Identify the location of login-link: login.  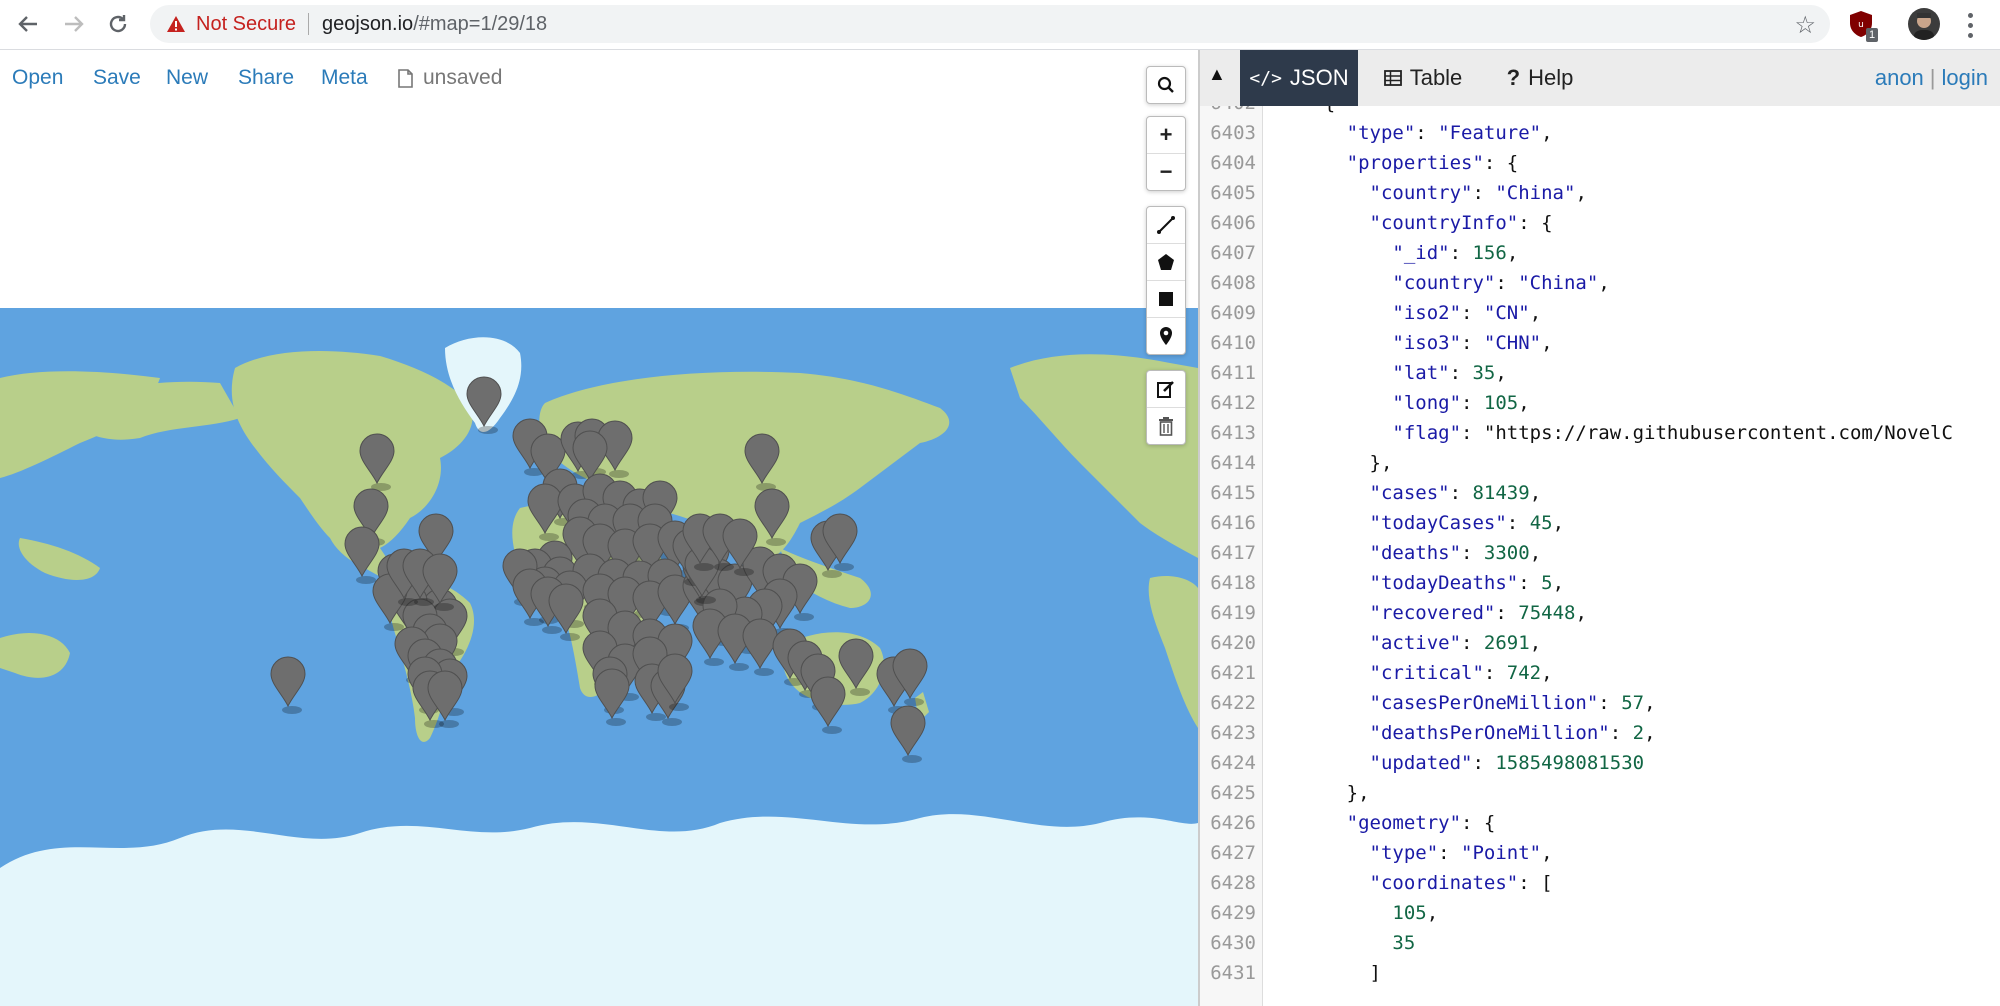
(1965, 77).